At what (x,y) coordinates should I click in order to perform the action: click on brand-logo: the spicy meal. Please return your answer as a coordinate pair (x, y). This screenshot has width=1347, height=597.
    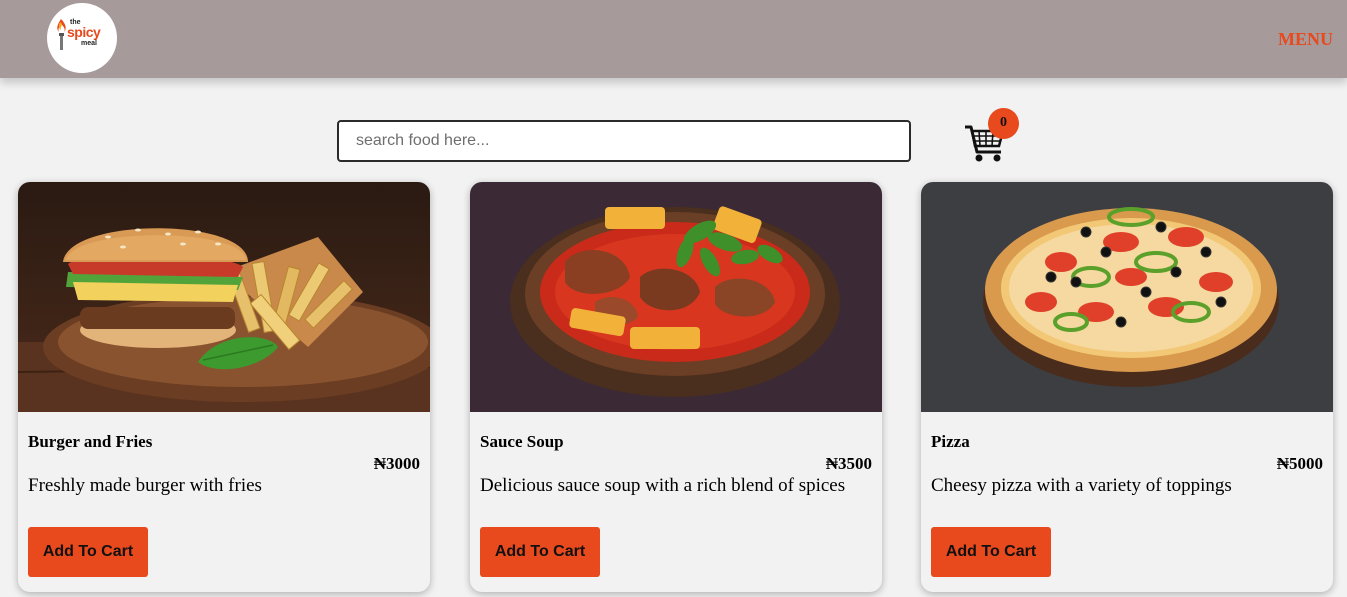
    Looking at the image, I should click on (82, 38).